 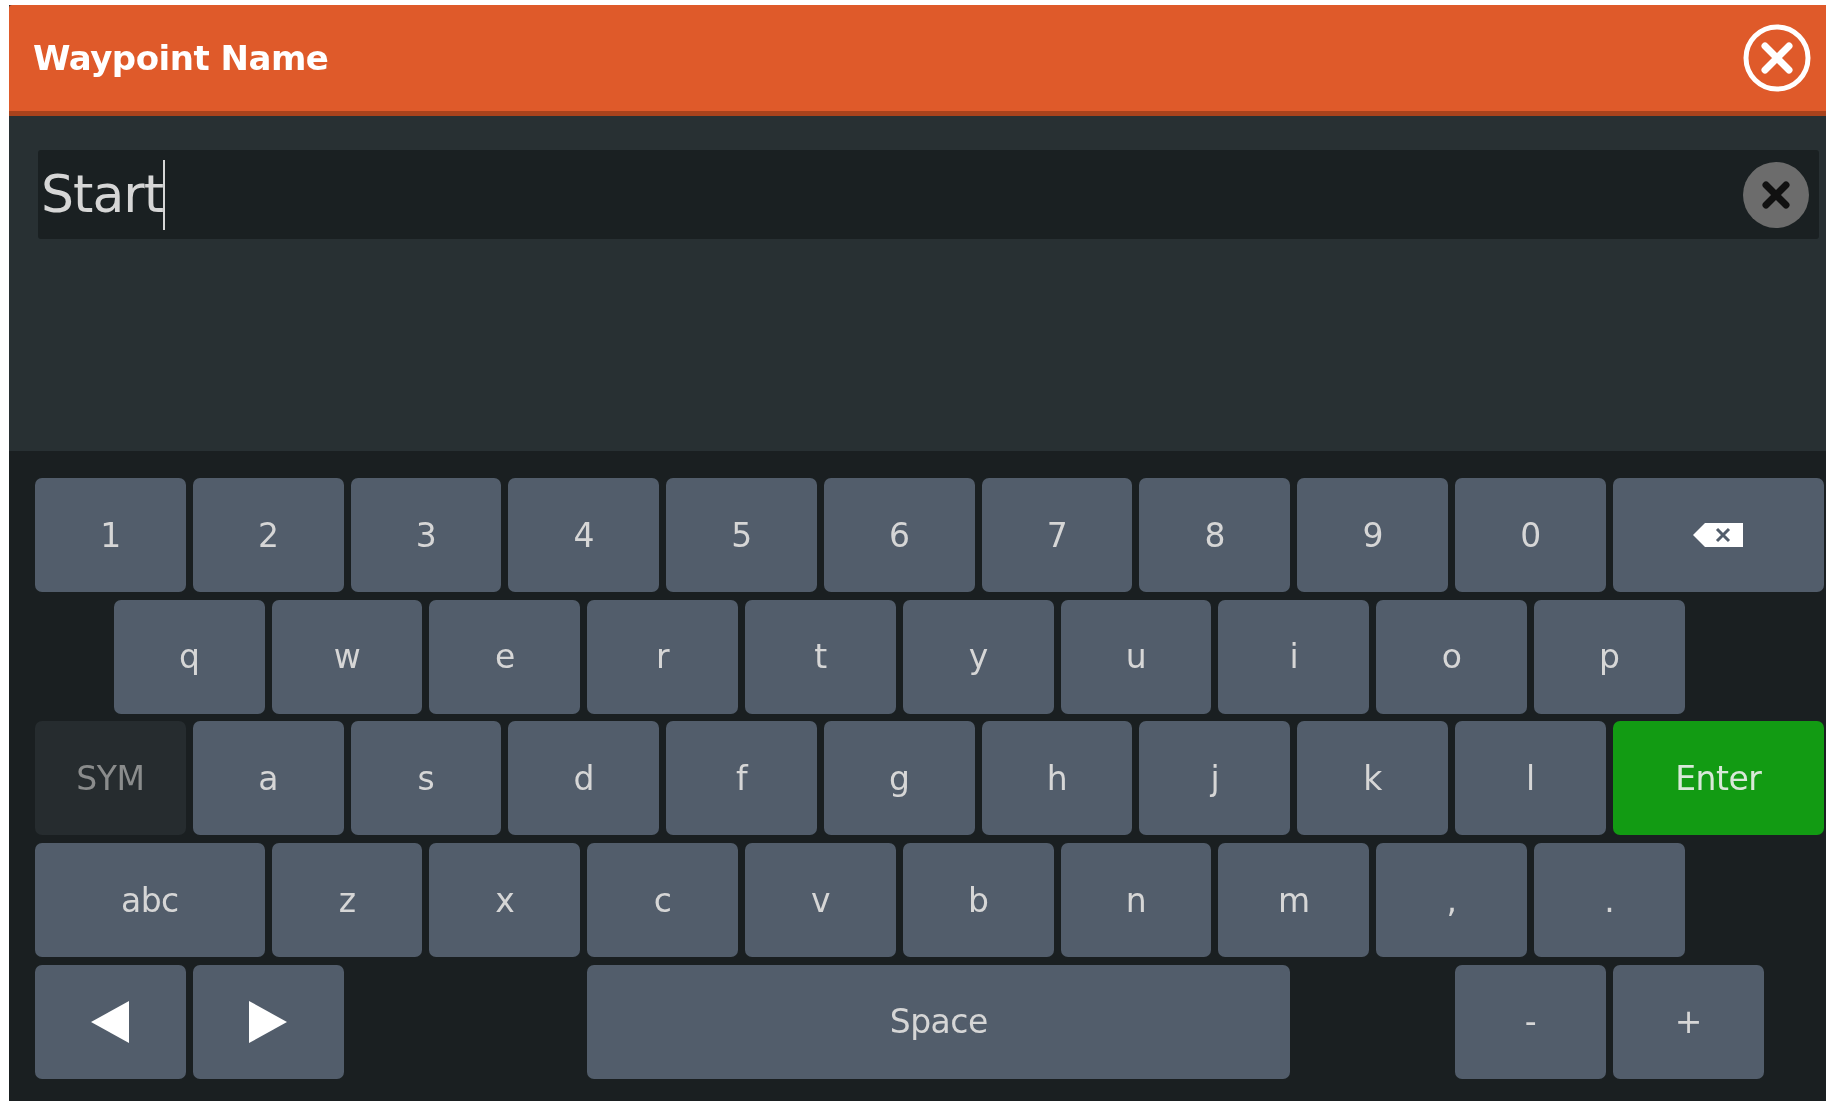 What do you see at coordinates (110, 535) in the screenshot?
I see `key: 1` at bounding box center [110, 535].